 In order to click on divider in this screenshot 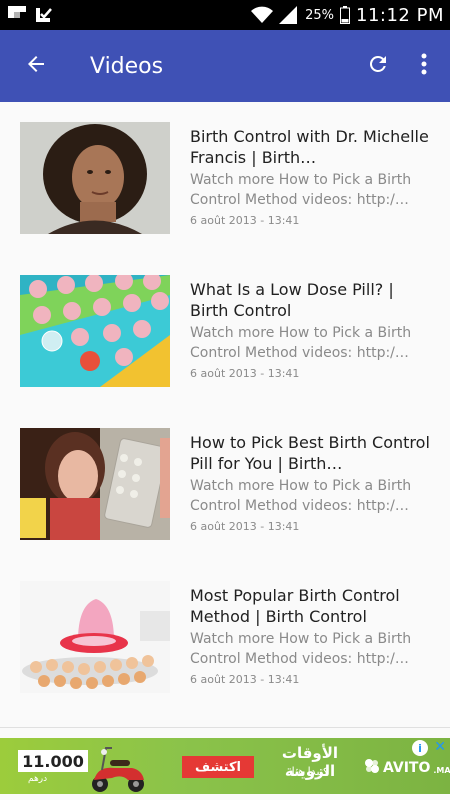, I will do `click(225, 727)`.